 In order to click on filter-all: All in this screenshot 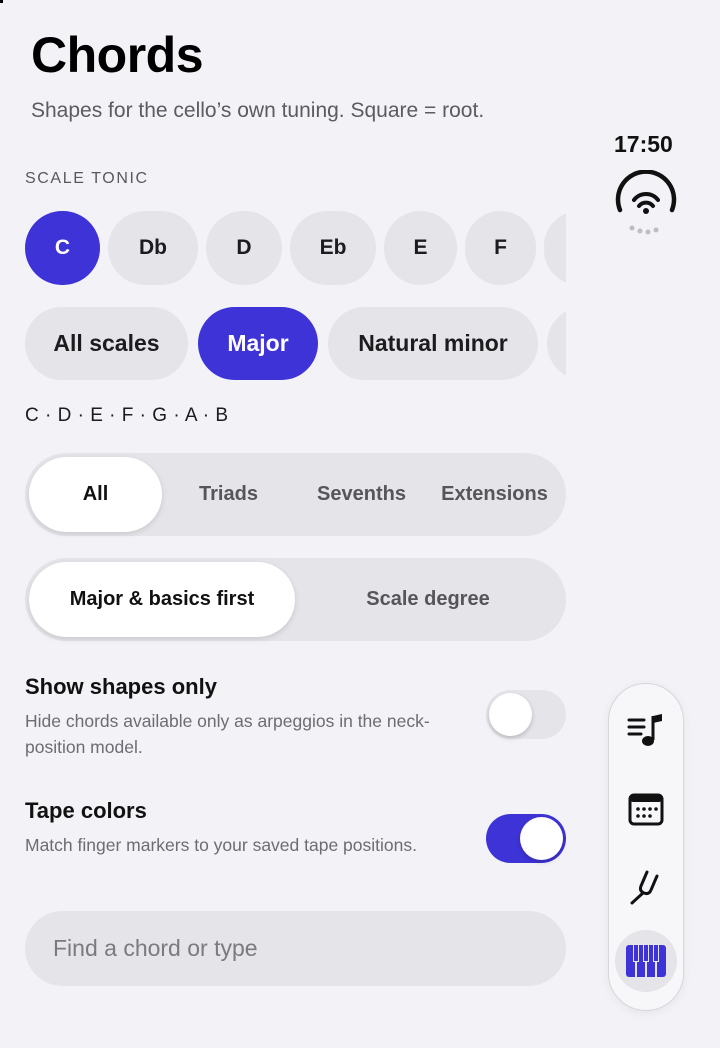, I will do `click(95, 494)`.